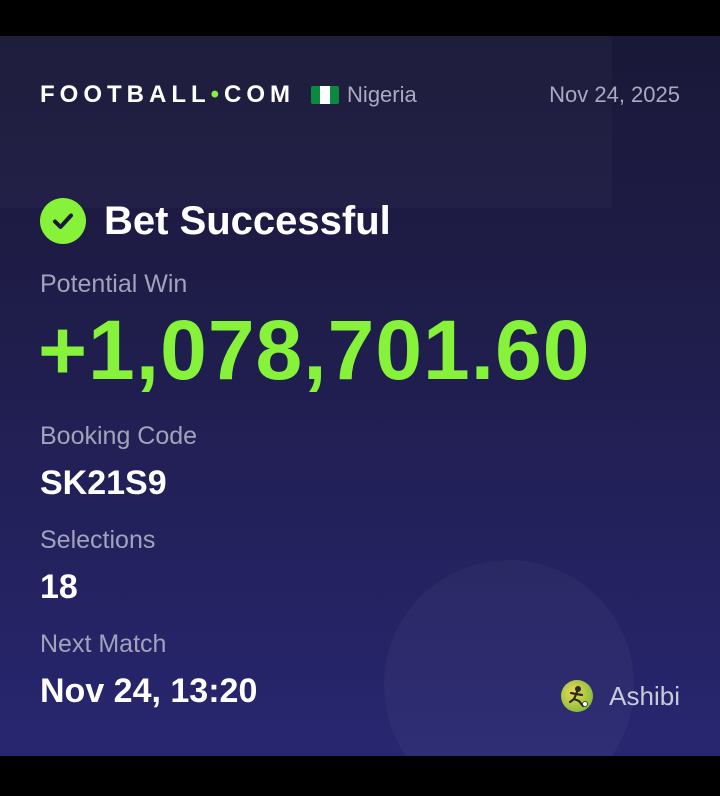  What do you see at coordinates (325, 95) in the screenshot?
I see `nigeria-flag-icon` at bounding box center [325, 95].